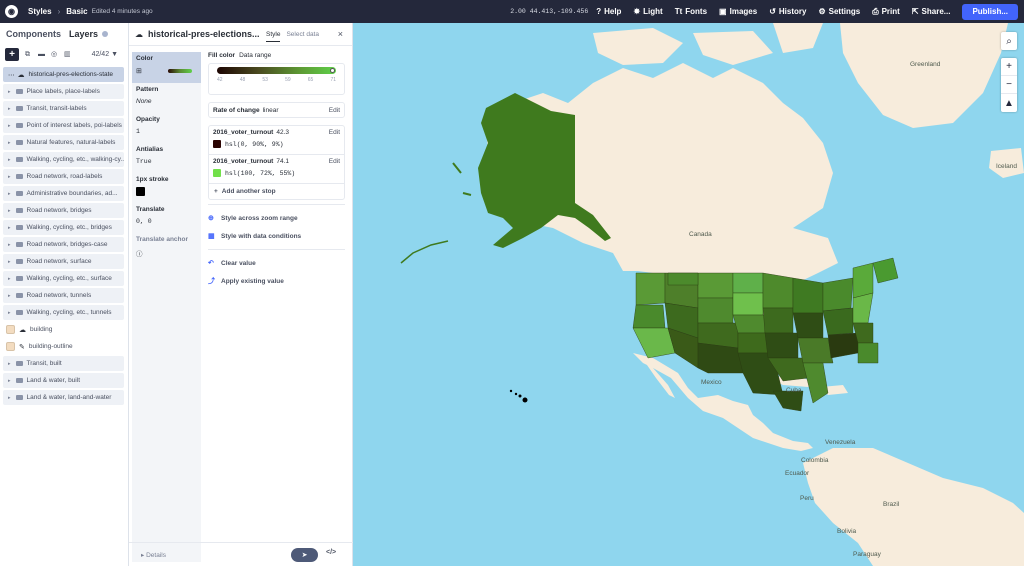  What do you see at coordinates (276, 79) in the screenshot?
I see `color-ramp-box: 42 48 53 59 65 71` at bounding box center [276, 79].